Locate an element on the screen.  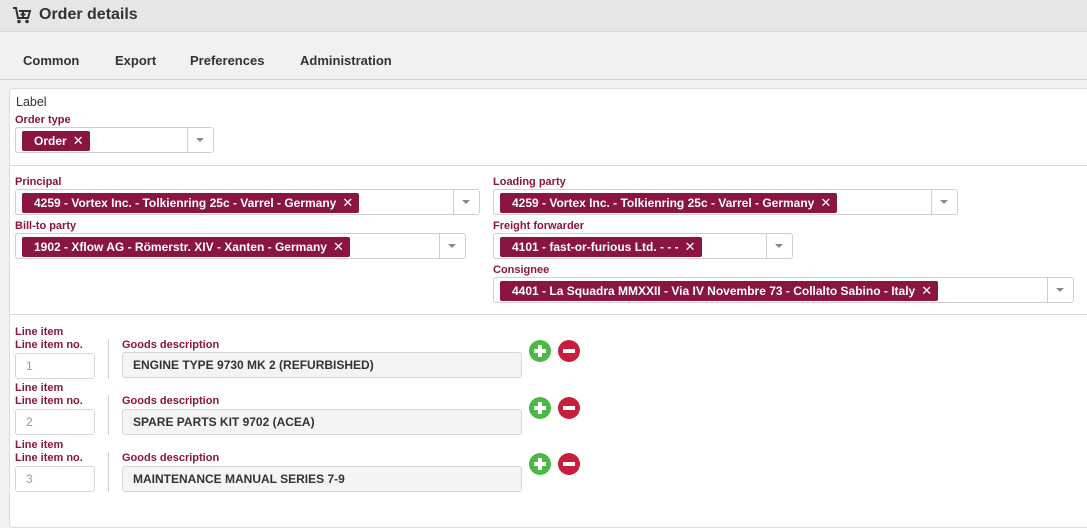
tab-preferences: Preferences is located at coordinates (227, 60).